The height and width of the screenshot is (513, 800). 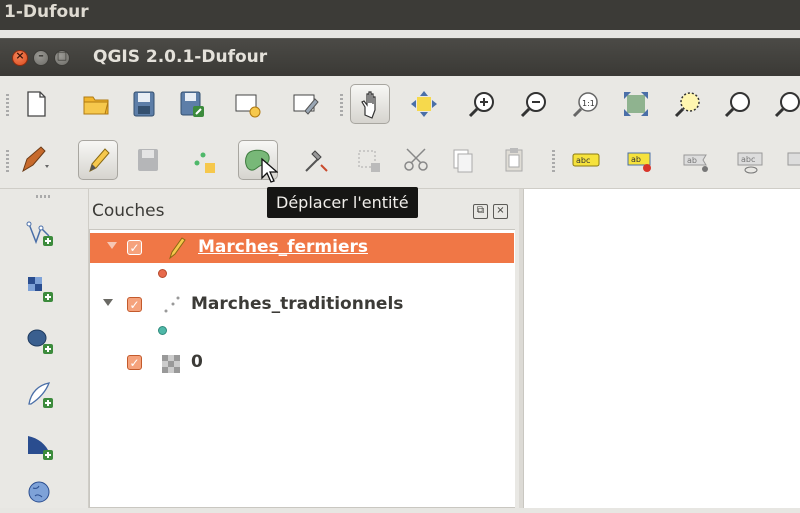 I want to click on current-edits-icon, so click(x=35, y=159).